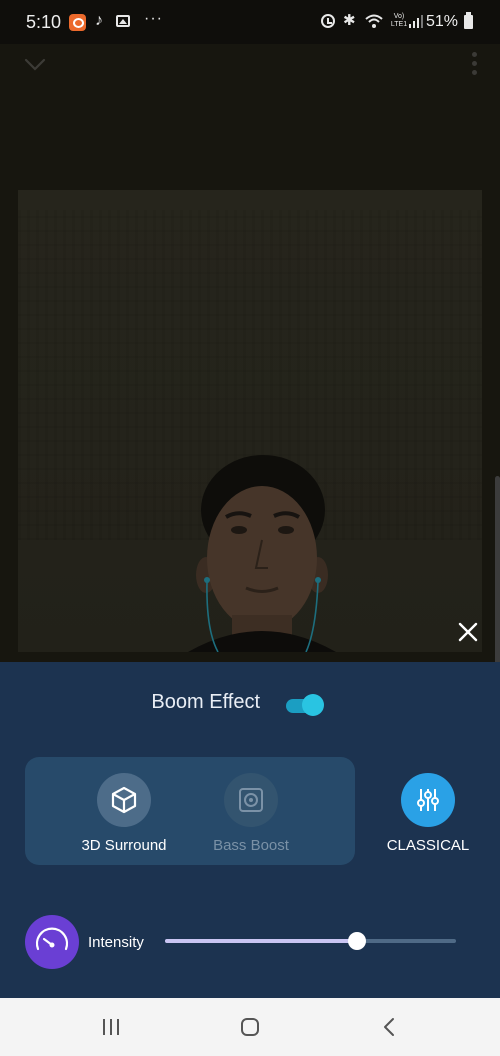 The width and height of the screenshot is (500, 1056). I want to click on 3d-surround-button: 3D Surround, so click(124, 813).